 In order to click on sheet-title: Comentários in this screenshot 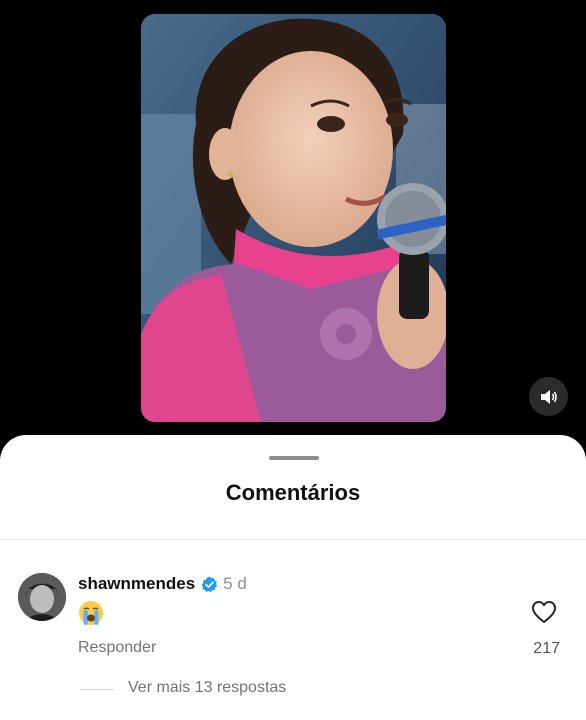, I will do `click(293, 492)`.